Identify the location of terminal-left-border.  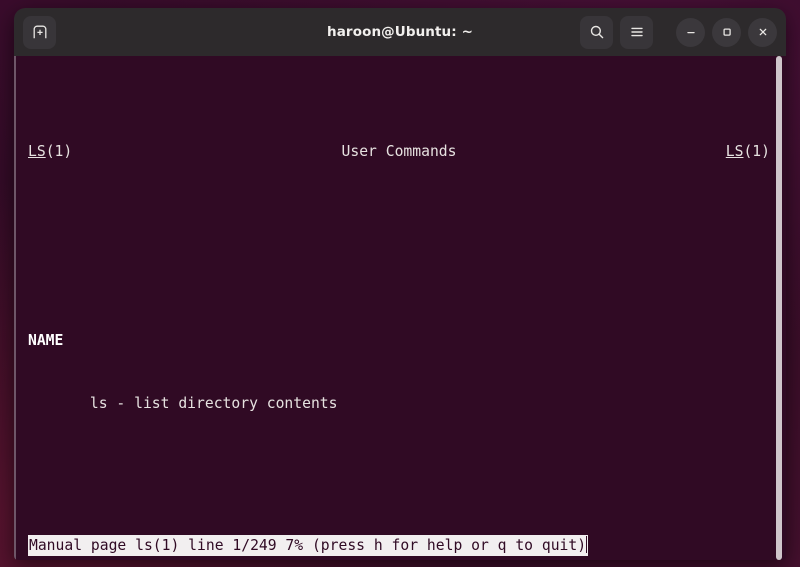
(15, 308).